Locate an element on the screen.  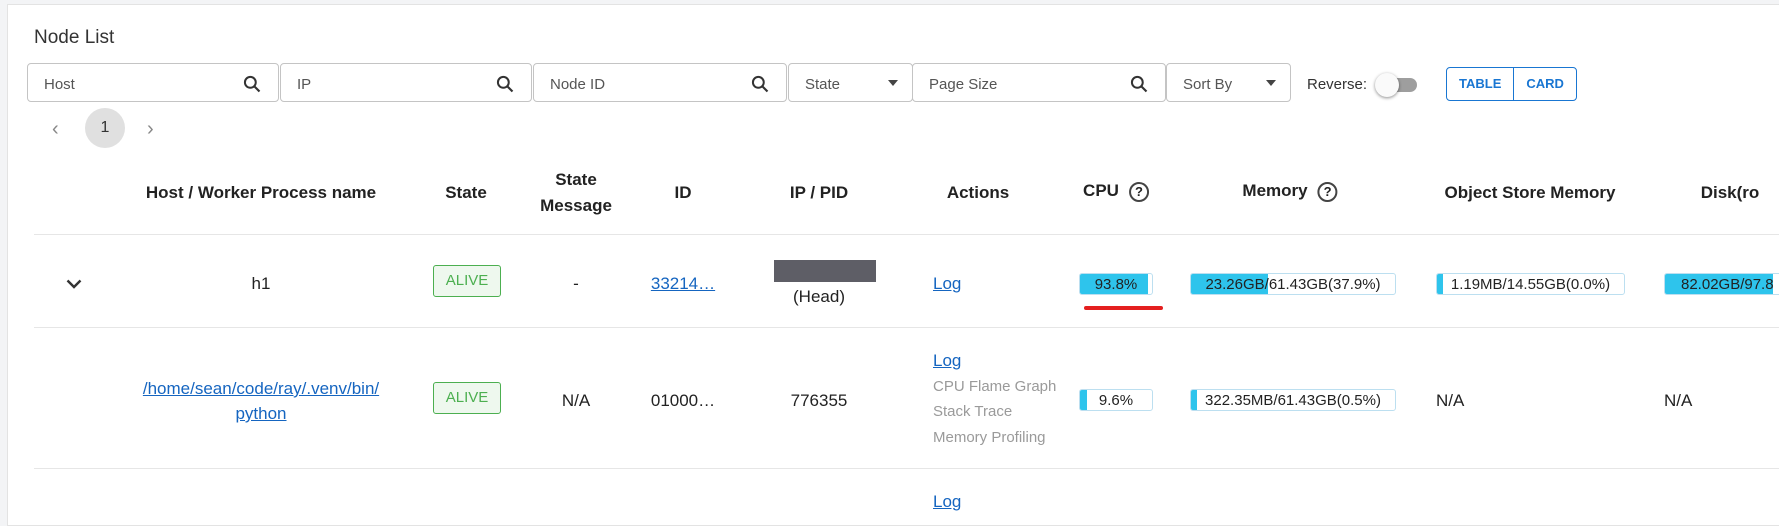
disk-value: N/A is located at coordinates (1678, 400).